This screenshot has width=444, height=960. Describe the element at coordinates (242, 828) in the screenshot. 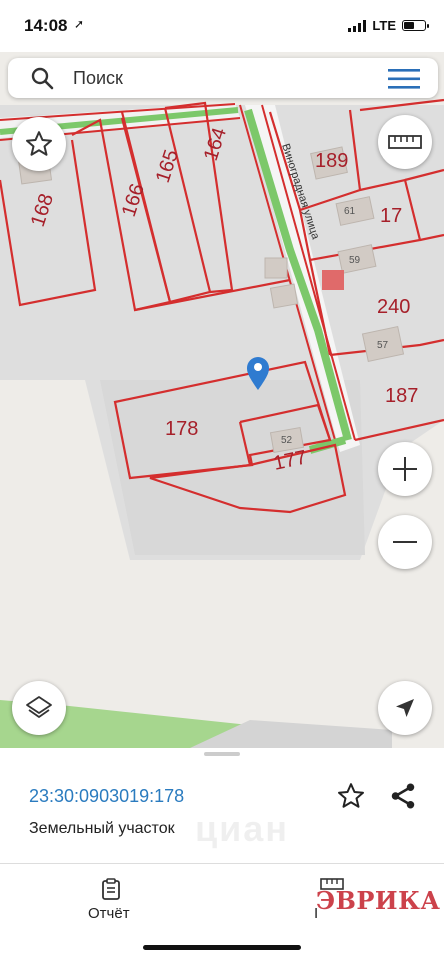

I see `watermark-brand: циан` at that location.